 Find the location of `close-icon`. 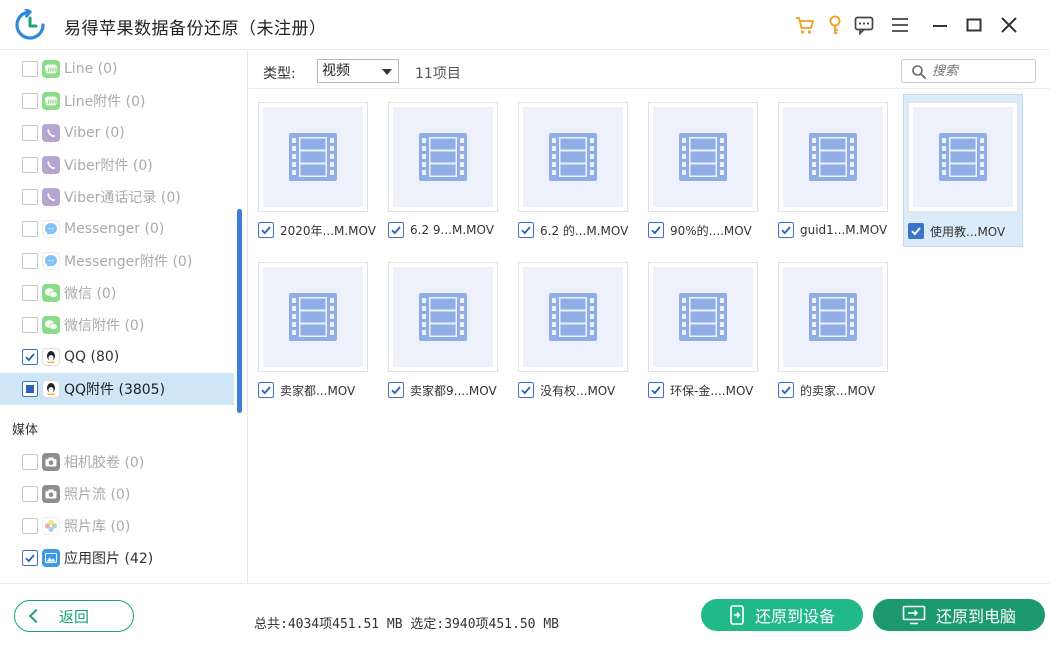

close-icon is located at coordinates (1009, 25).